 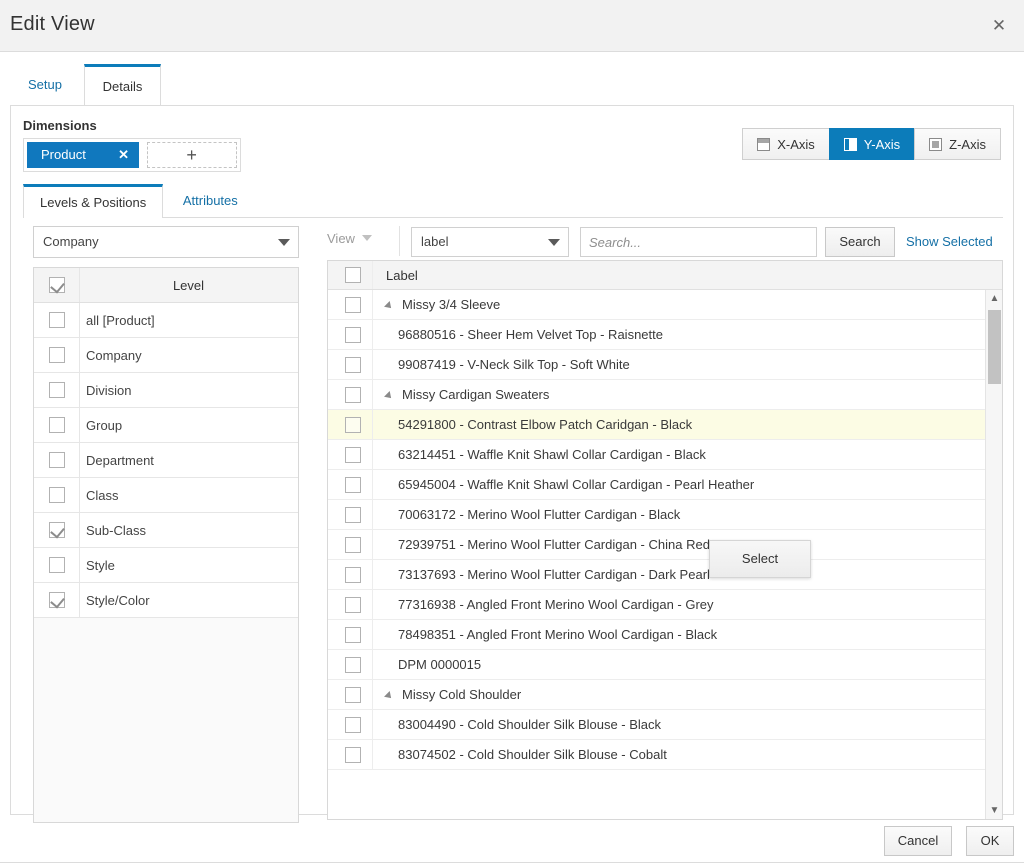 What do you see at coordinates (166, 320) in the screenshot?
I see `level-row: all [Product]` at bounding box center [166, 320].